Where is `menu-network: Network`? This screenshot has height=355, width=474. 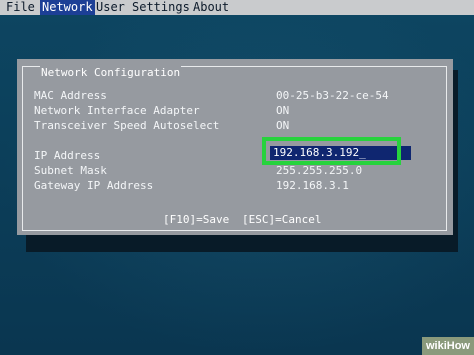 menu-network: Network is located at coordinates (67, 7).